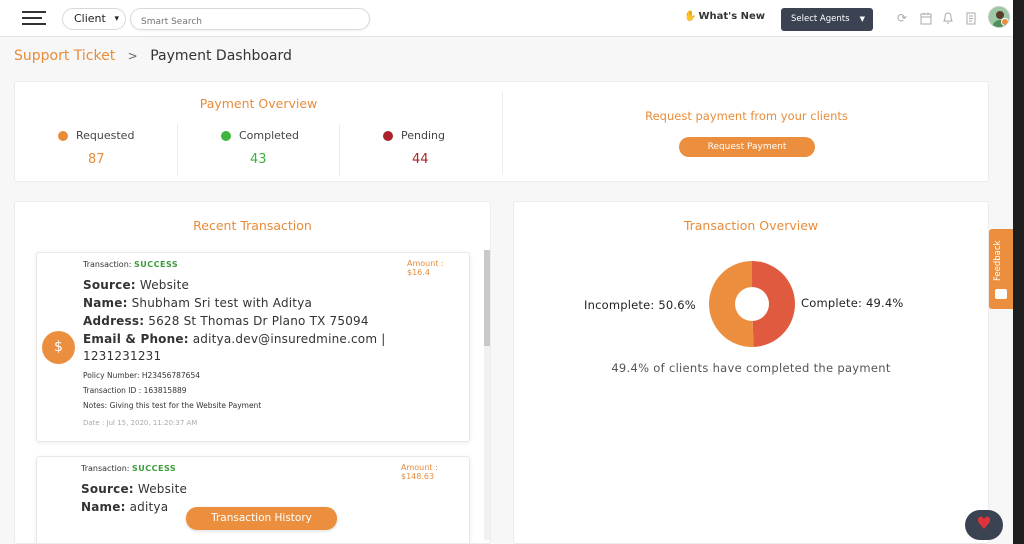 The width and height of the screenshot is (1024, 544). What do you see at coordinates (640, 305) in the screenshot?
I see `incomplete-label: Incomplete: 50.6%` at bounding box center [640, 305].